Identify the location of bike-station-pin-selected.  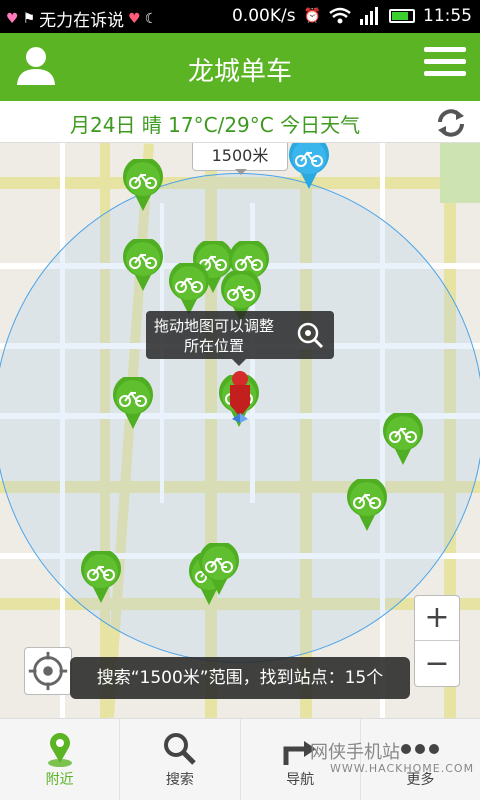
(309, 166).